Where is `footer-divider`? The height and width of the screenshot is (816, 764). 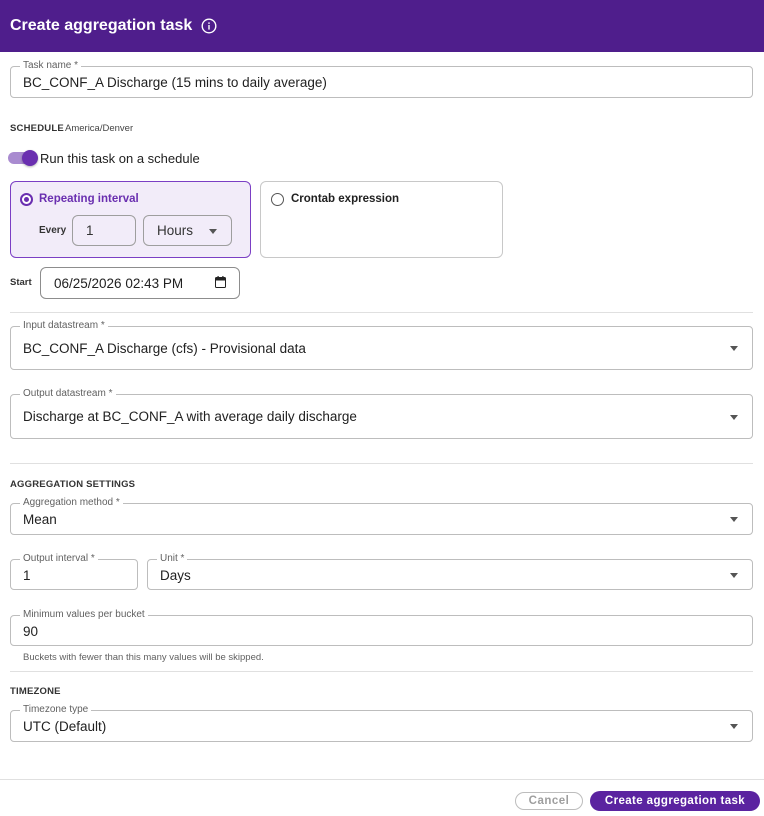 footer-divider is located at coordinates (382, 779).